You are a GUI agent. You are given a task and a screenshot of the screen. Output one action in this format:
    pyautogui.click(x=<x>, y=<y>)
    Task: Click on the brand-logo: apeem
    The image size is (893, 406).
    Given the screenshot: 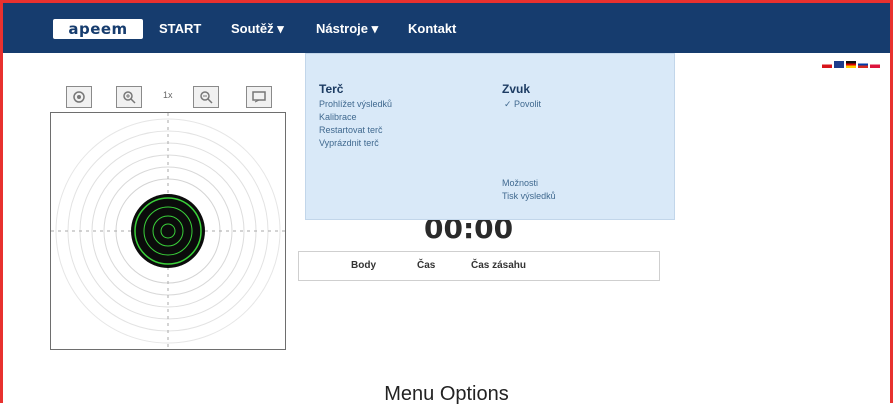 What is the action you would take?
    pyautogui.click(x=98, y=29)
    